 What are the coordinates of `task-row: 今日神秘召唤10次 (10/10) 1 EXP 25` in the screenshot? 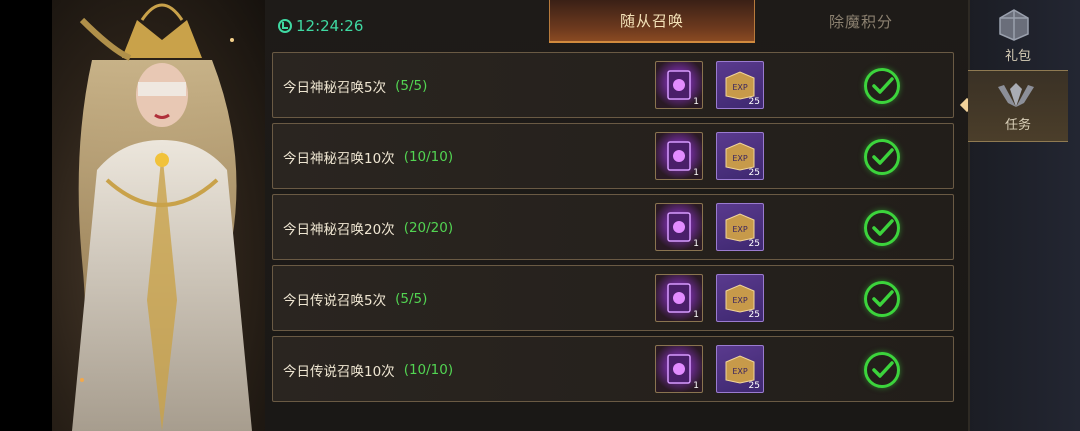 It's located at (613, 156).